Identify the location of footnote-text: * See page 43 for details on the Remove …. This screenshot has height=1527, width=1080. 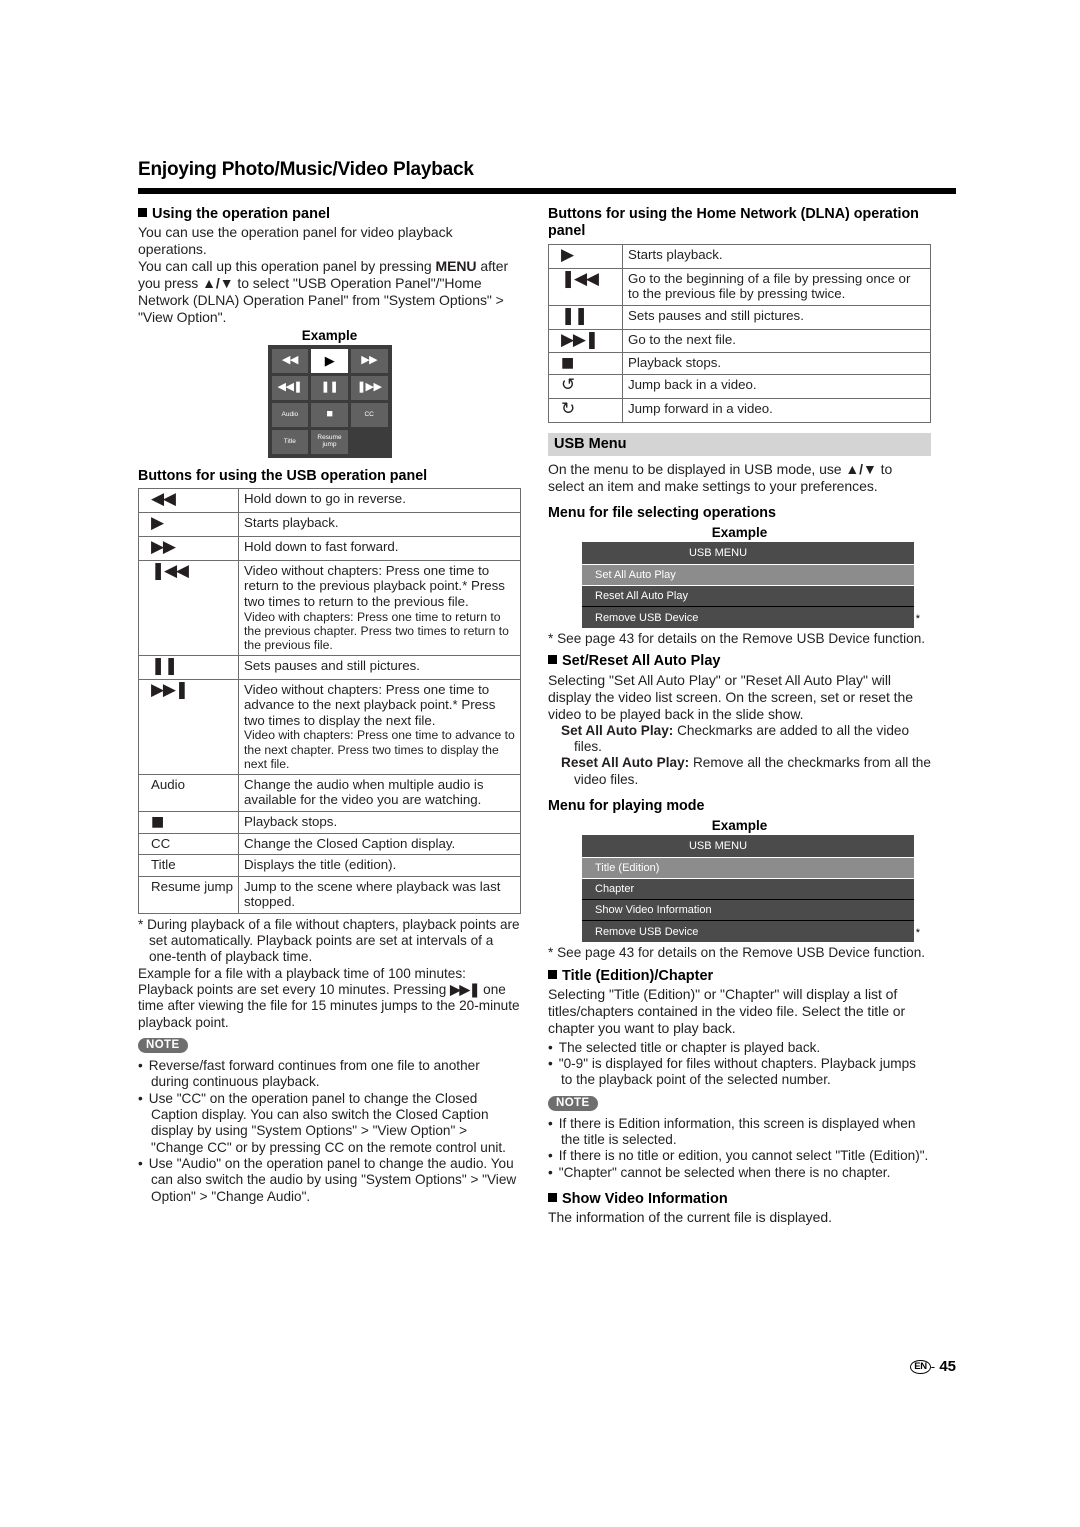
(737, 953).